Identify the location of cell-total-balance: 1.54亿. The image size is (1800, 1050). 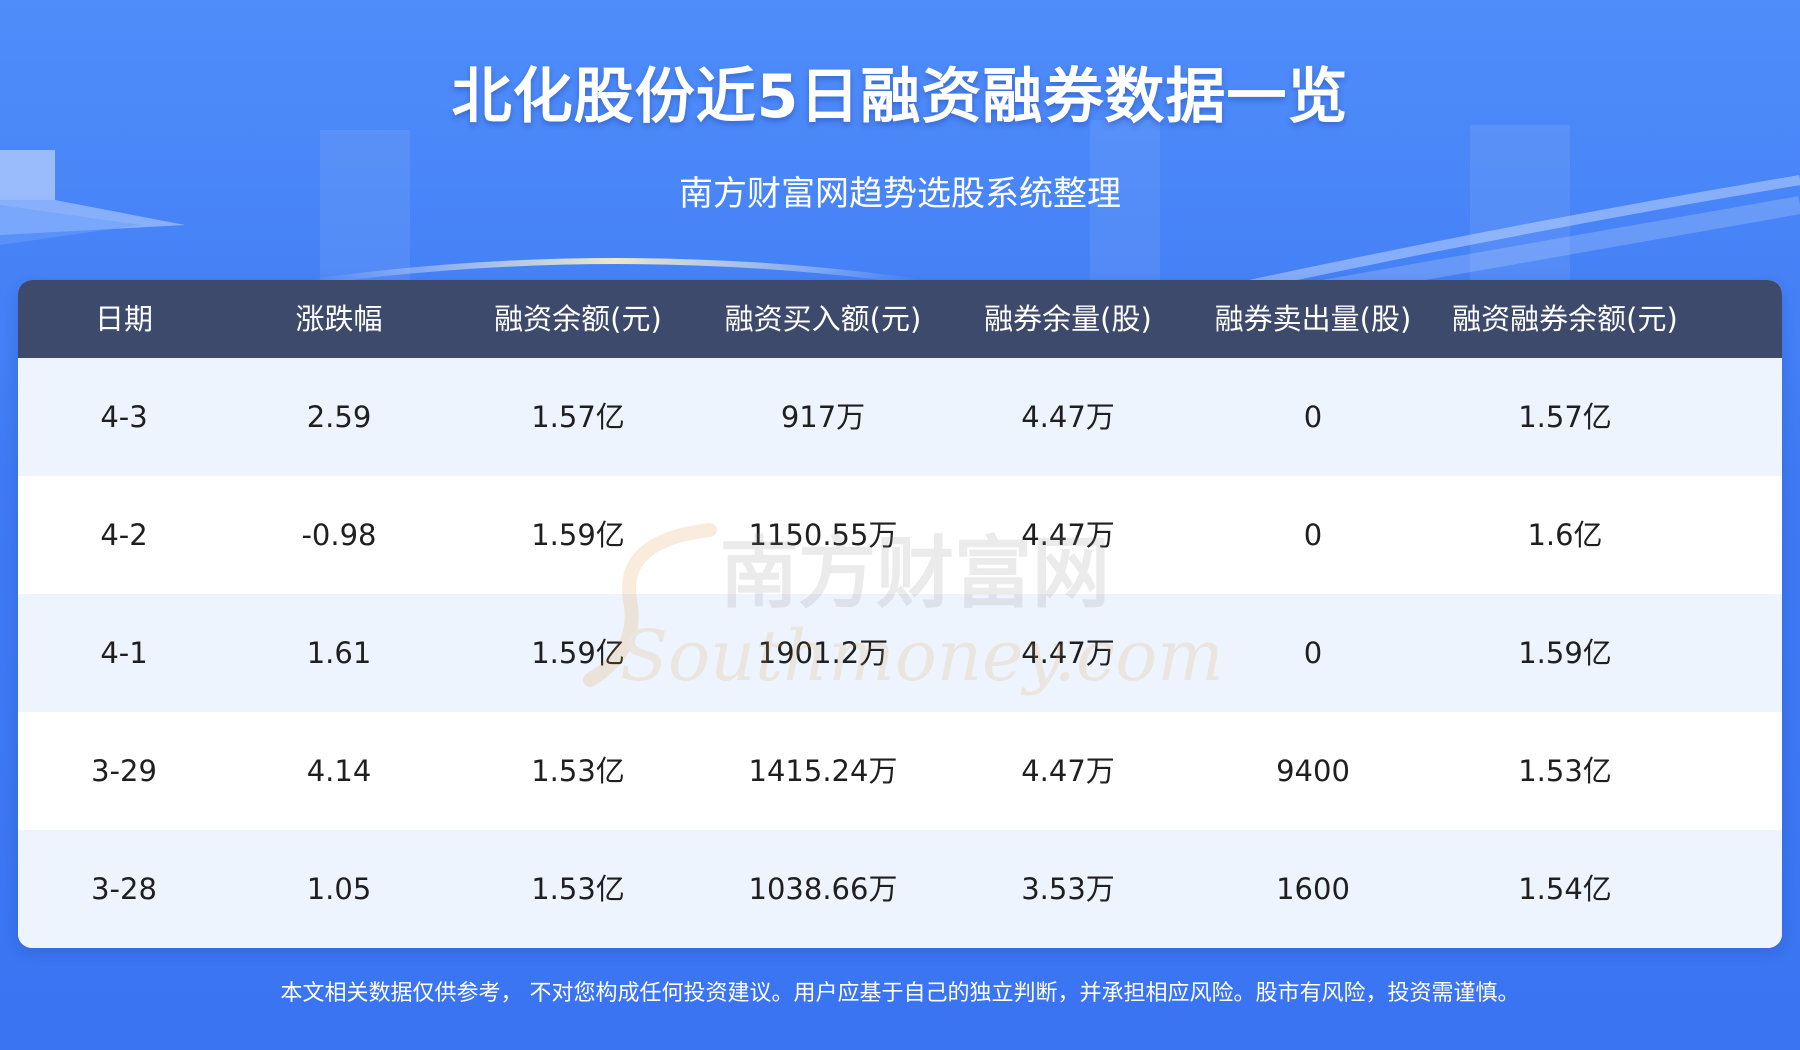
(1565, 889).